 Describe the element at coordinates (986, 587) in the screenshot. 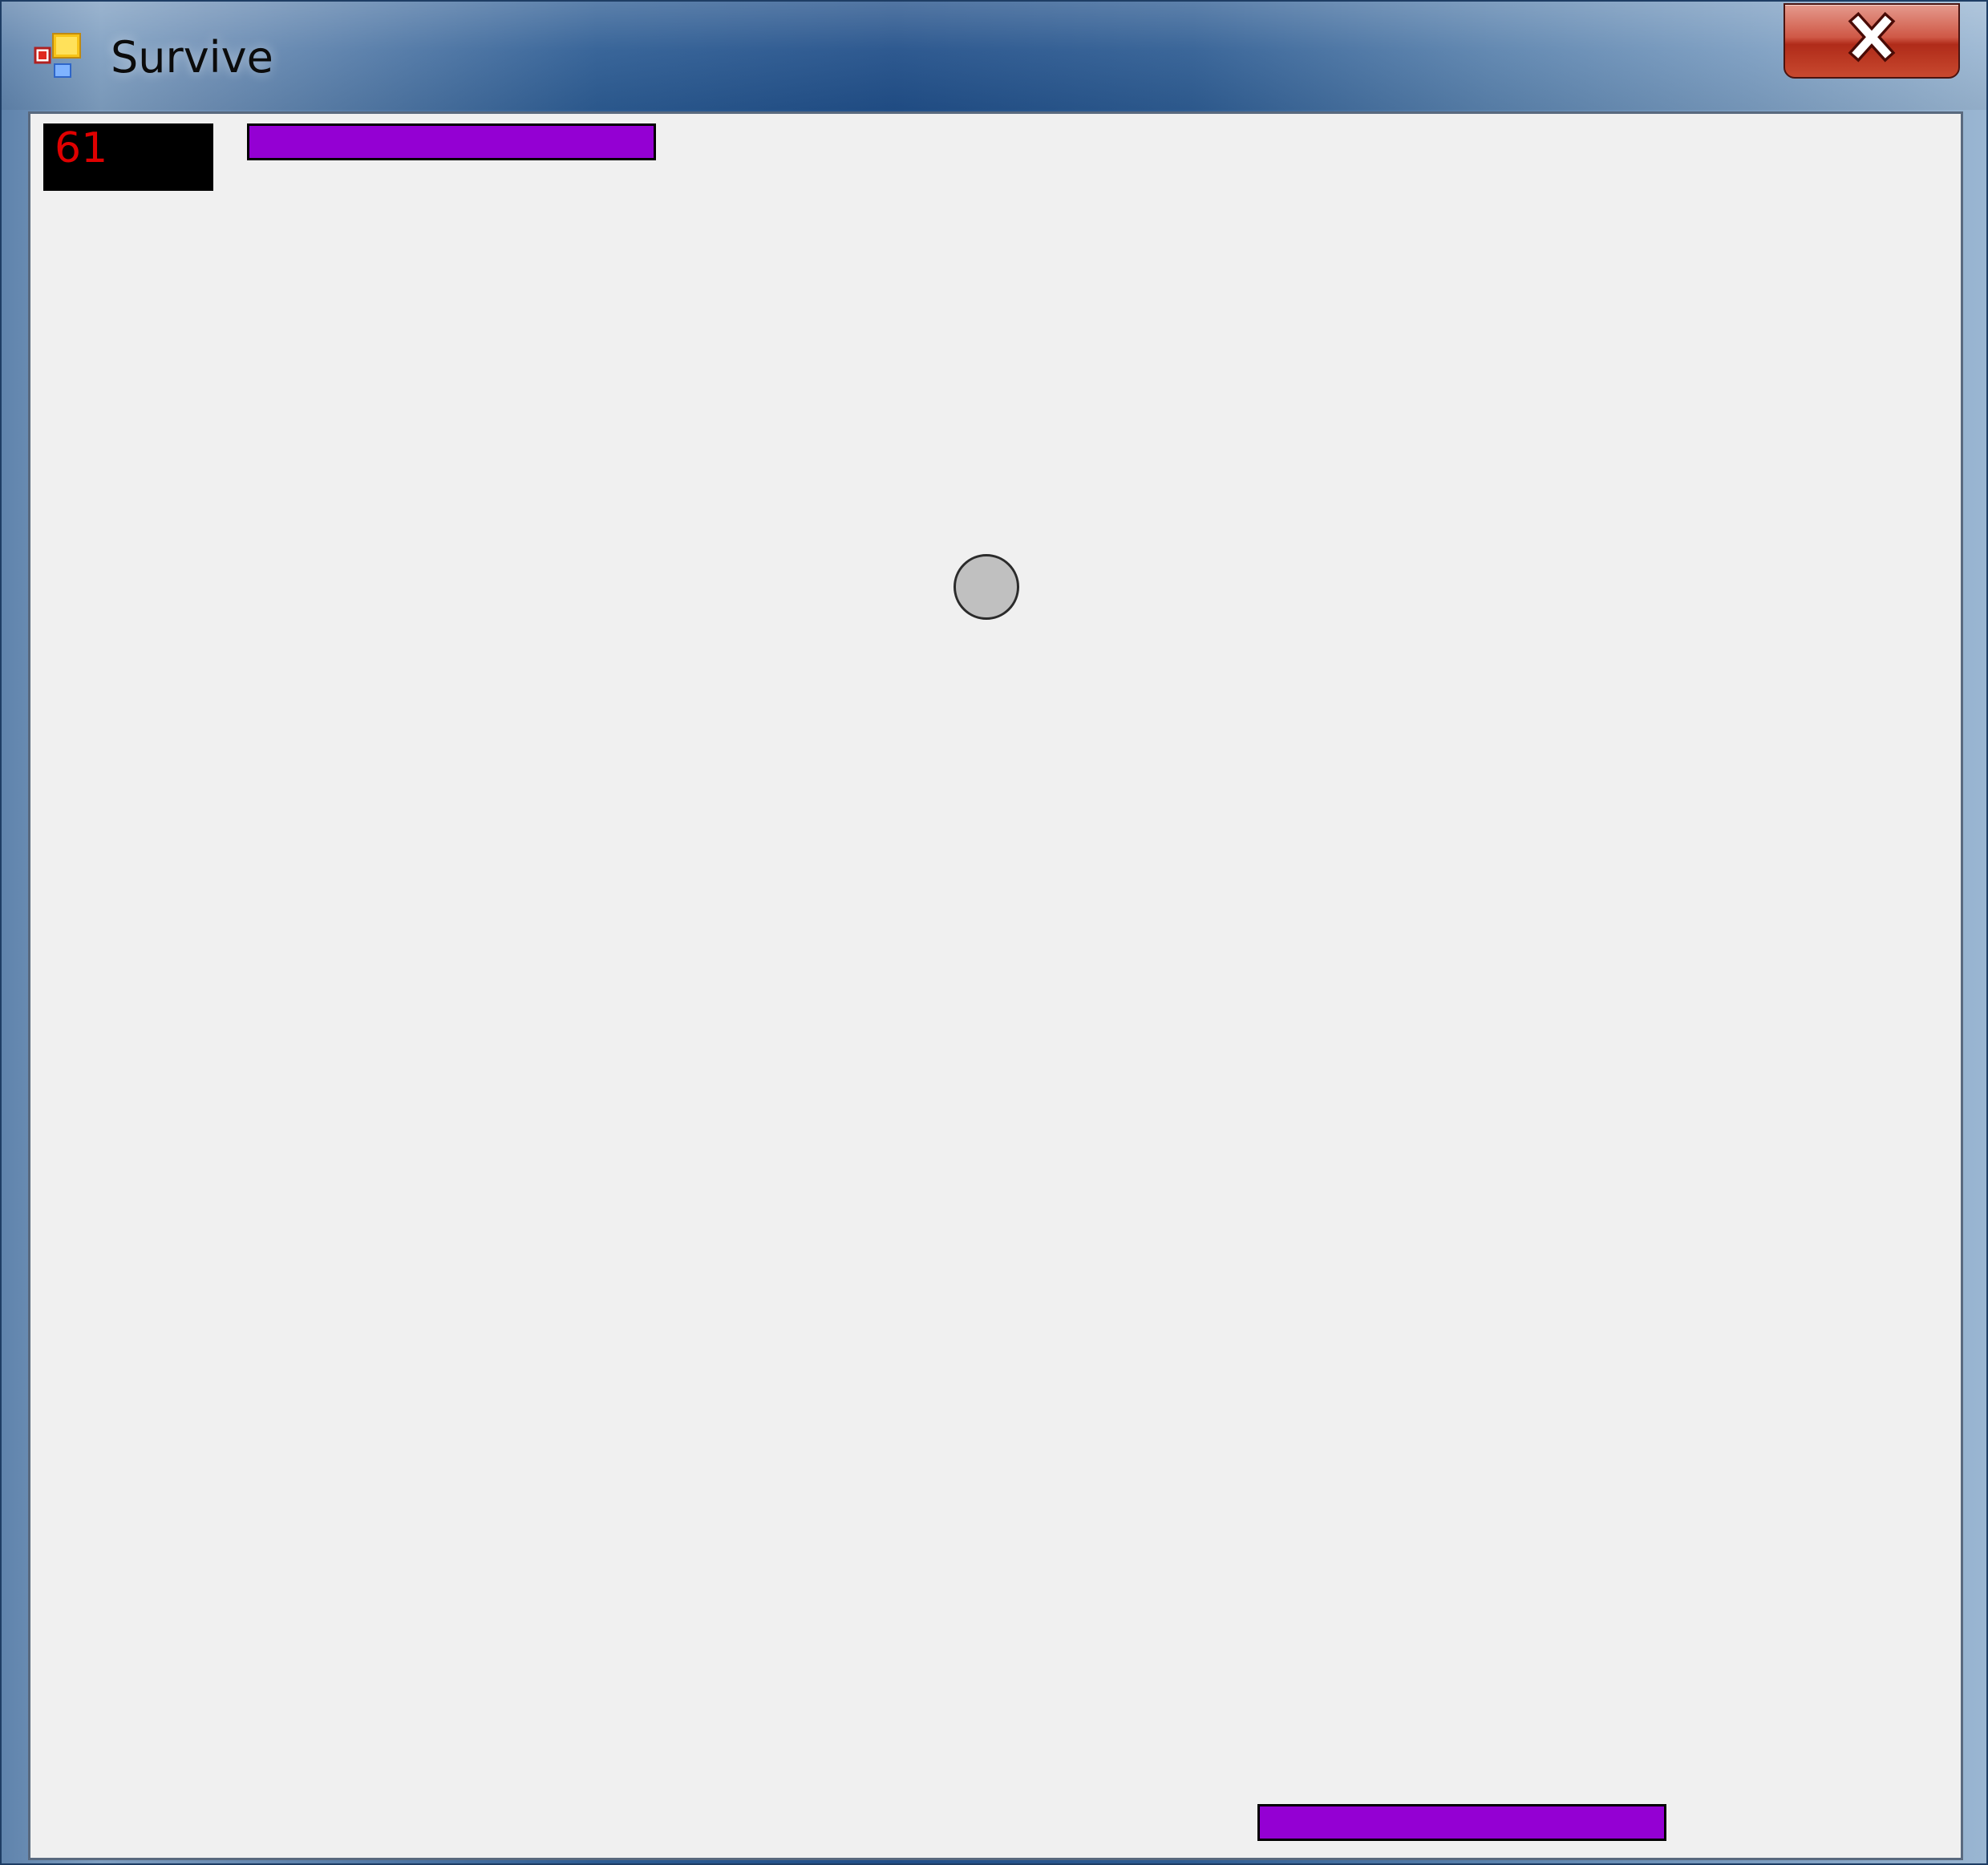

I see `ball` at that location.